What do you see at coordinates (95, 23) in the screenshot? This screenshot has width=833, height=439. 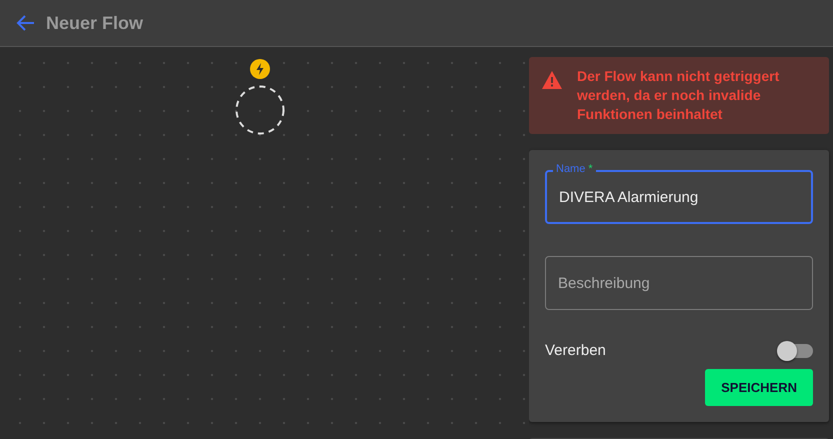 I see `page-title: Neuer Flow` at bounding box center [95, 23].